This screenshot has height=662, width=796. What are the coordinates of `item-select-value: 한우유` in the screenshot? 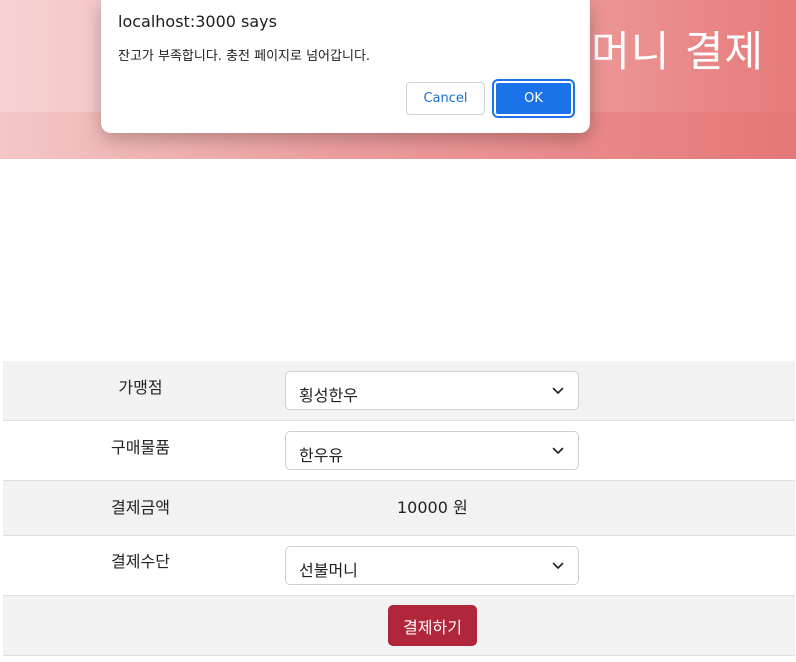 It's located at (321, 455).